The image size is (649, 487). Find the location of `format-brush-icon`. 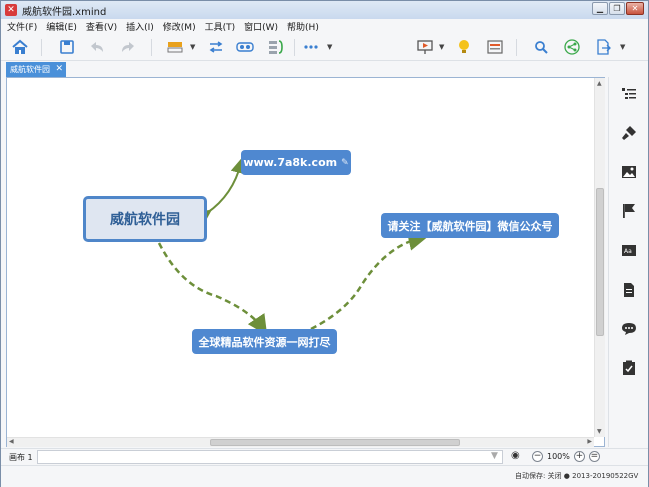

format-brush-icon is located at coordinates (629, 133).